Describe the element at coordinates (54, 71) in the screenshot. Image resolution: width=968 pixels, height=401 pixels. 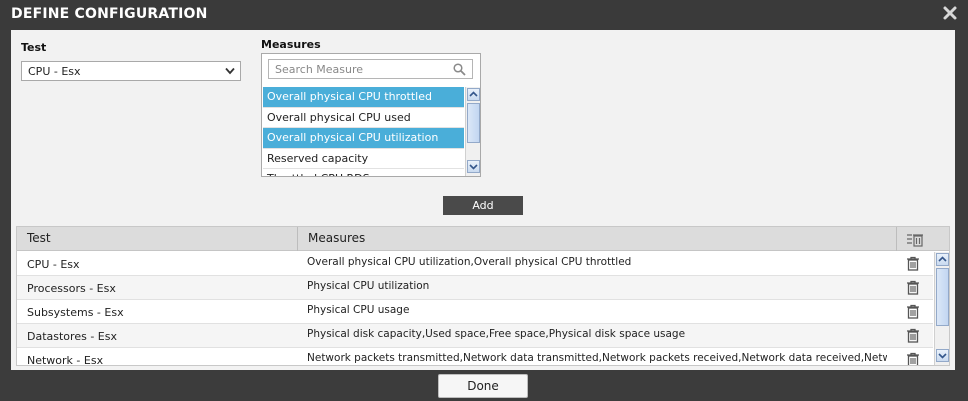
I see `test-select-value: CPU - Esx` at that location.